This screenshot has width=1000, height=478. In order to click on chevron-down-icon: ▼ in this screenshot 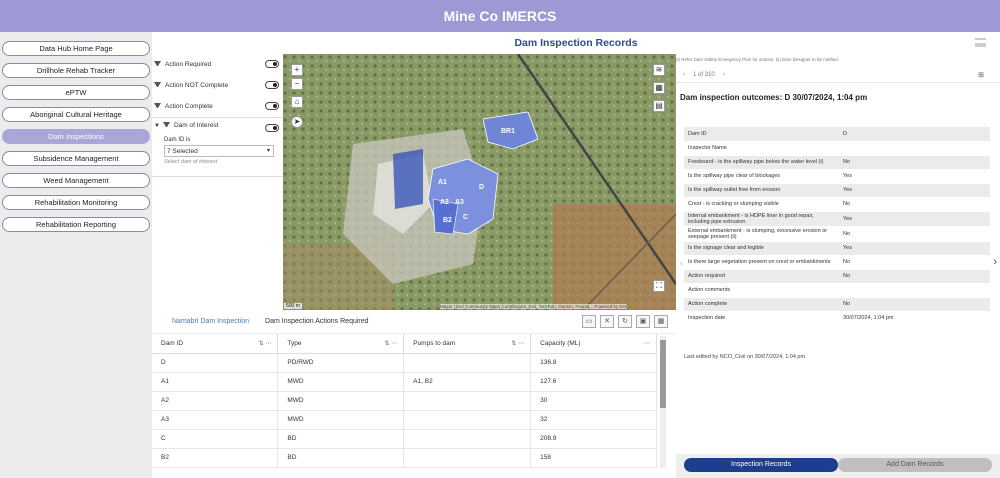, I will do `click(157, 126)`.